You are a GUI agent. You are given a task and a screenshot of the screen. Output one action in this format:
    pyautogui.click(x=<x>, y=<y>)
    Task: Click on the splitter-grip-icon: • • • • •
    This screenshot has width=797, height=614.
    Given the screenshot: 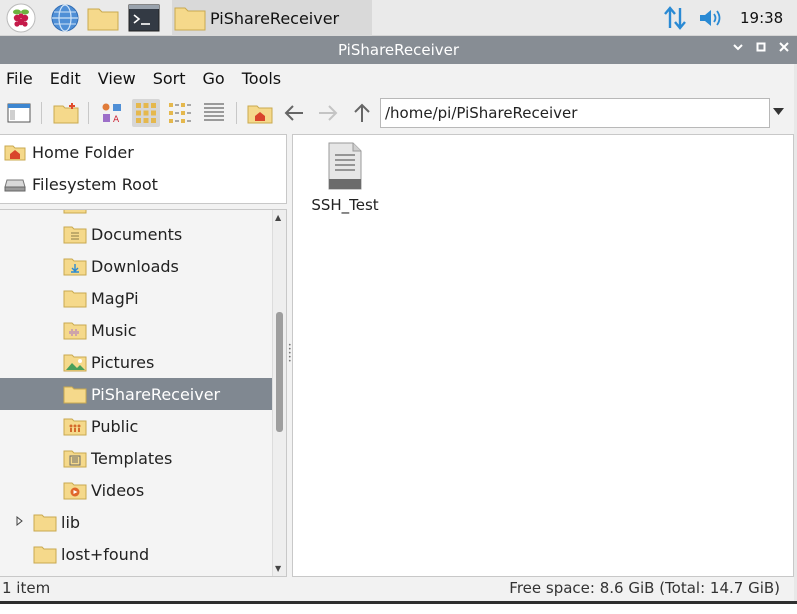 What is the action you would take?
    pyautogui.click(x=290, y=354)
    